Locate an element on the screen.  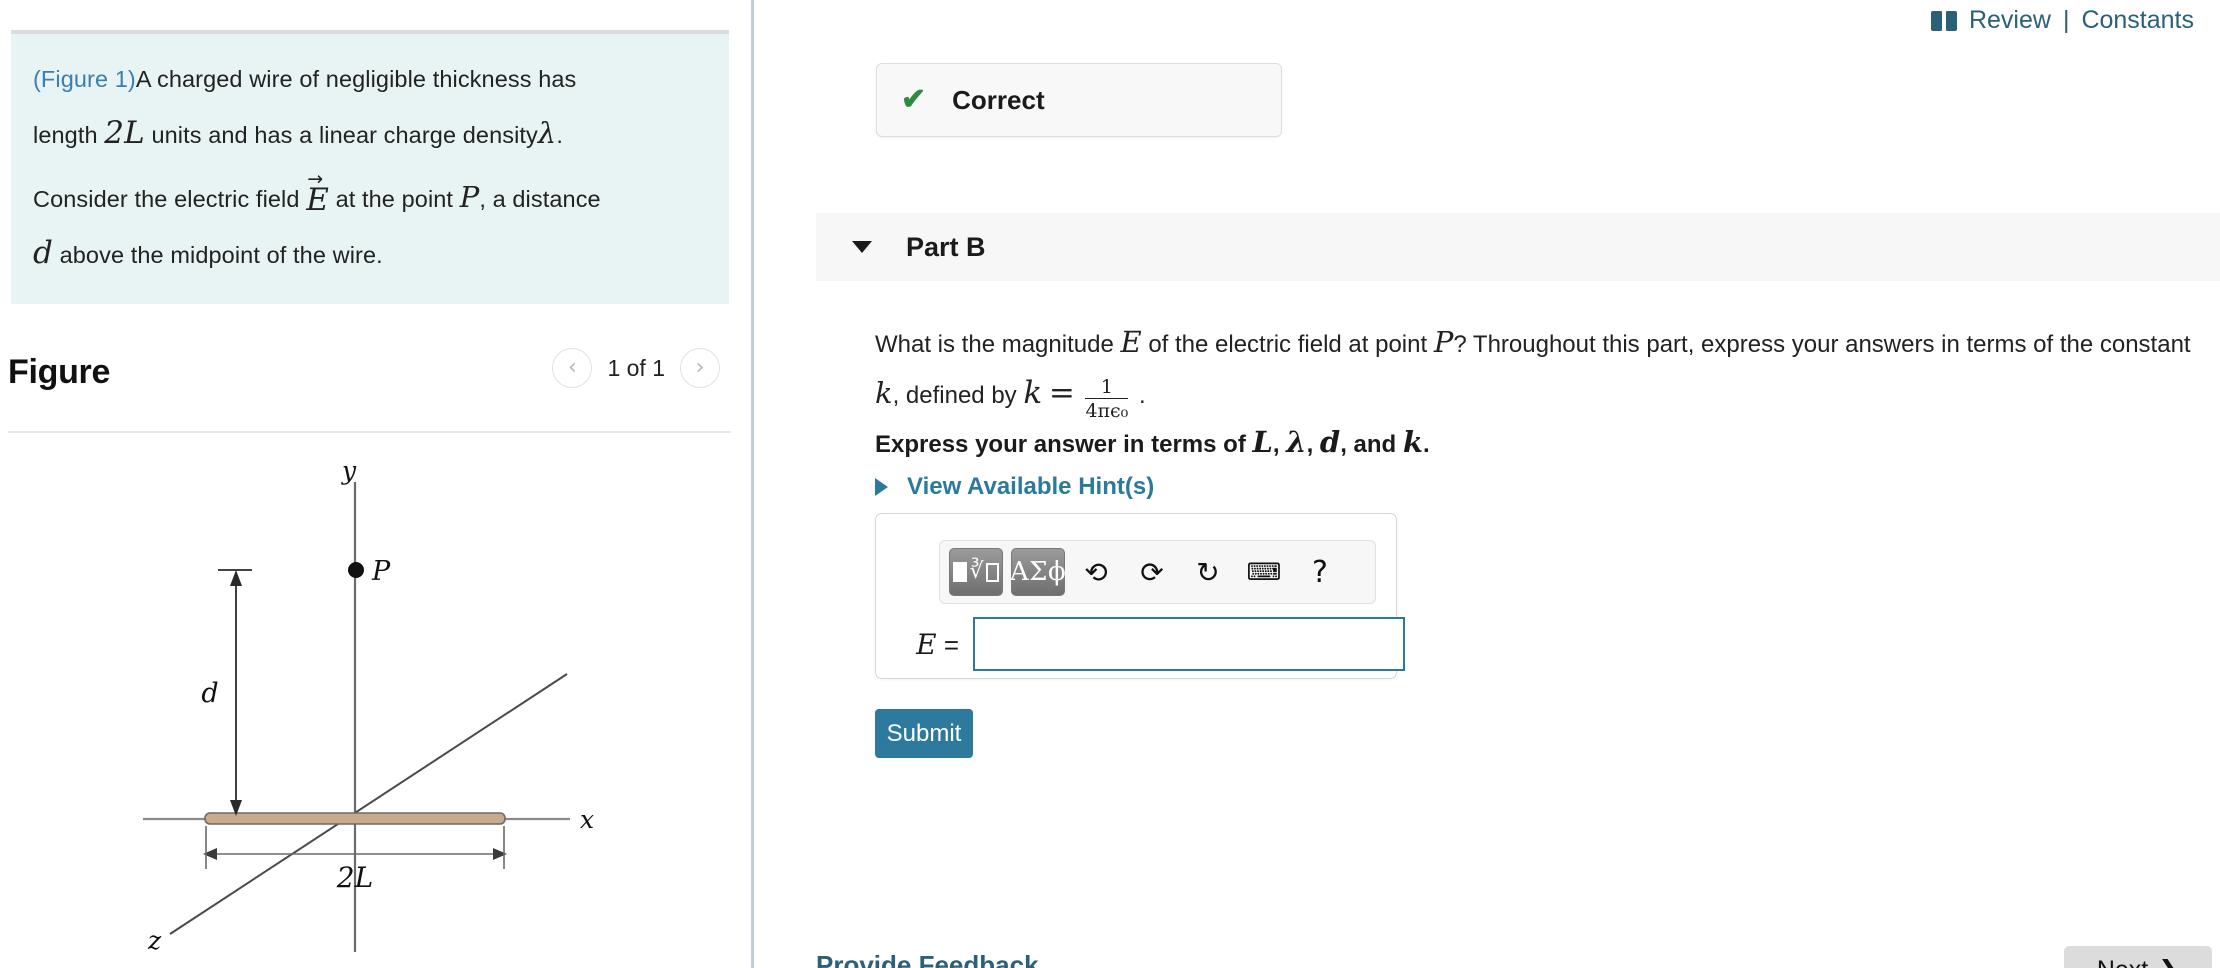
answer-input is located at coordinates (1189, 644).